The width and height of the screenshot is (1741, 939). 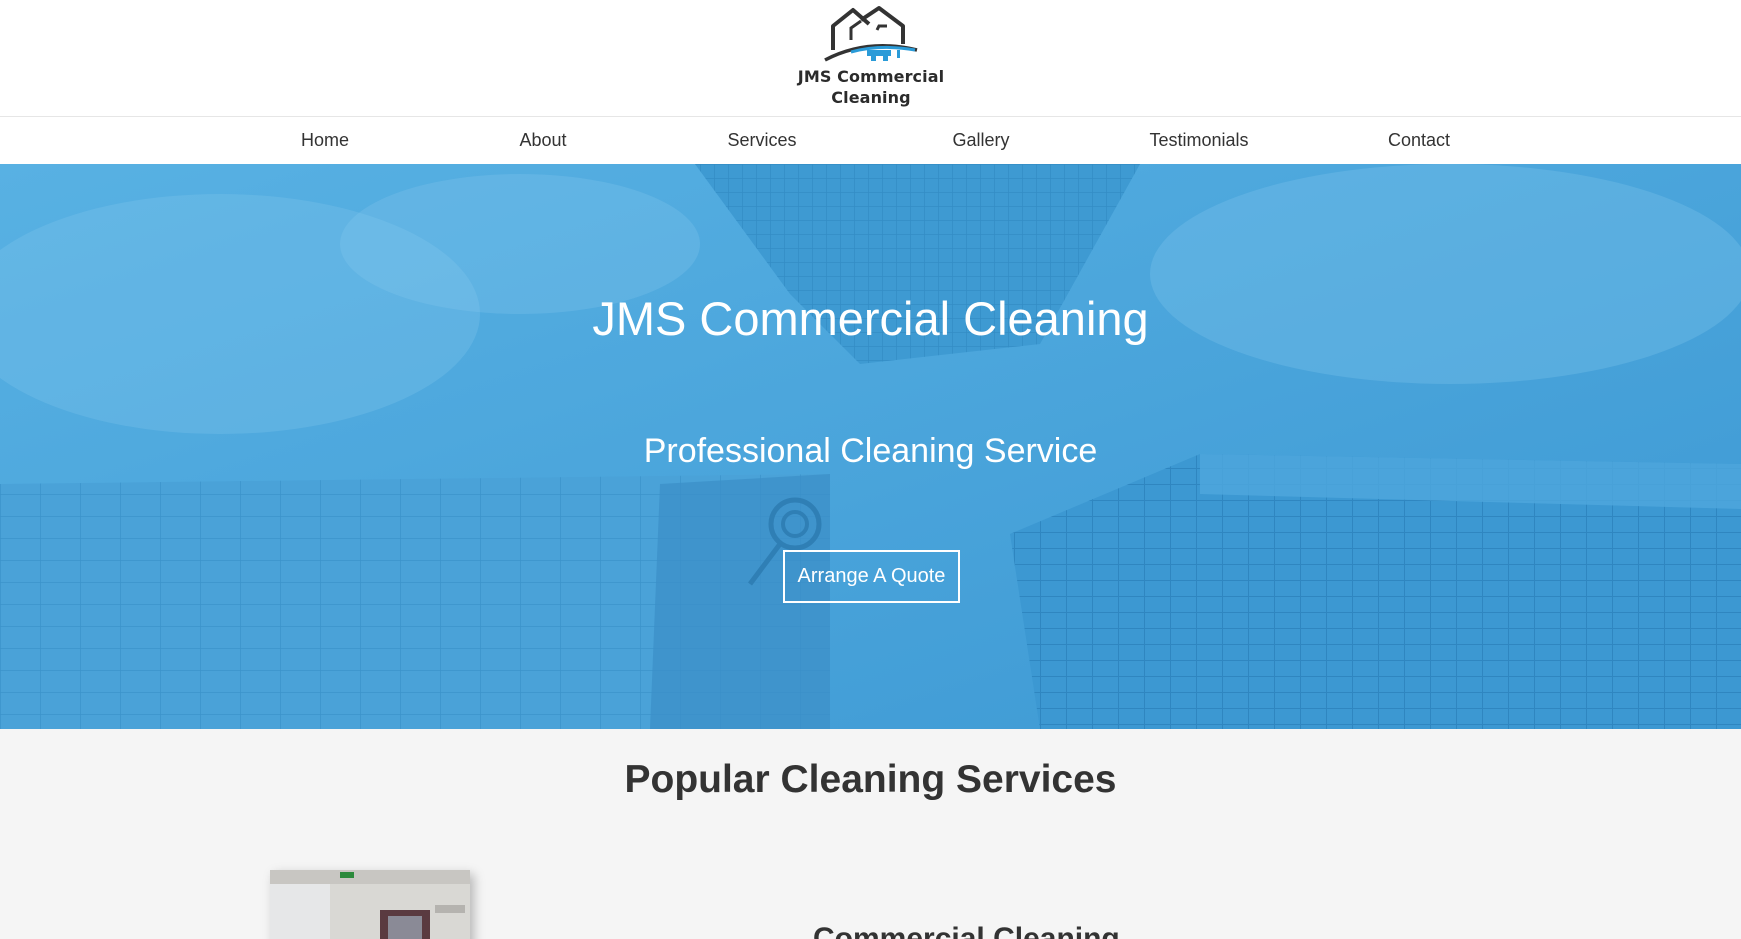 What do you see at coordinates (762, 140) in the screenshot?
I see `nav-item-services: Services` at bounding box center [762, 140].